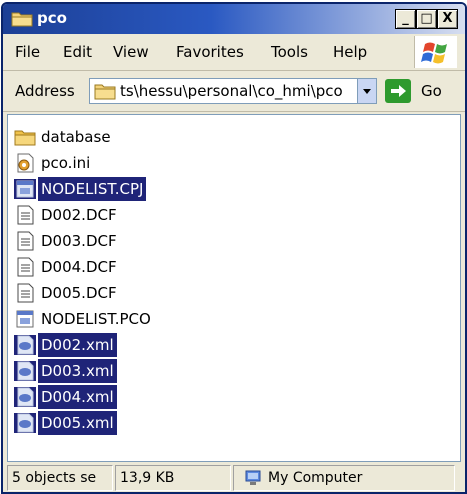 The height and width of the screenshot is (494, 467). What do you see at coordinates (315, 478) in the screenshot?
I see `status-location: My Computer` at bounding box center [315, 478].